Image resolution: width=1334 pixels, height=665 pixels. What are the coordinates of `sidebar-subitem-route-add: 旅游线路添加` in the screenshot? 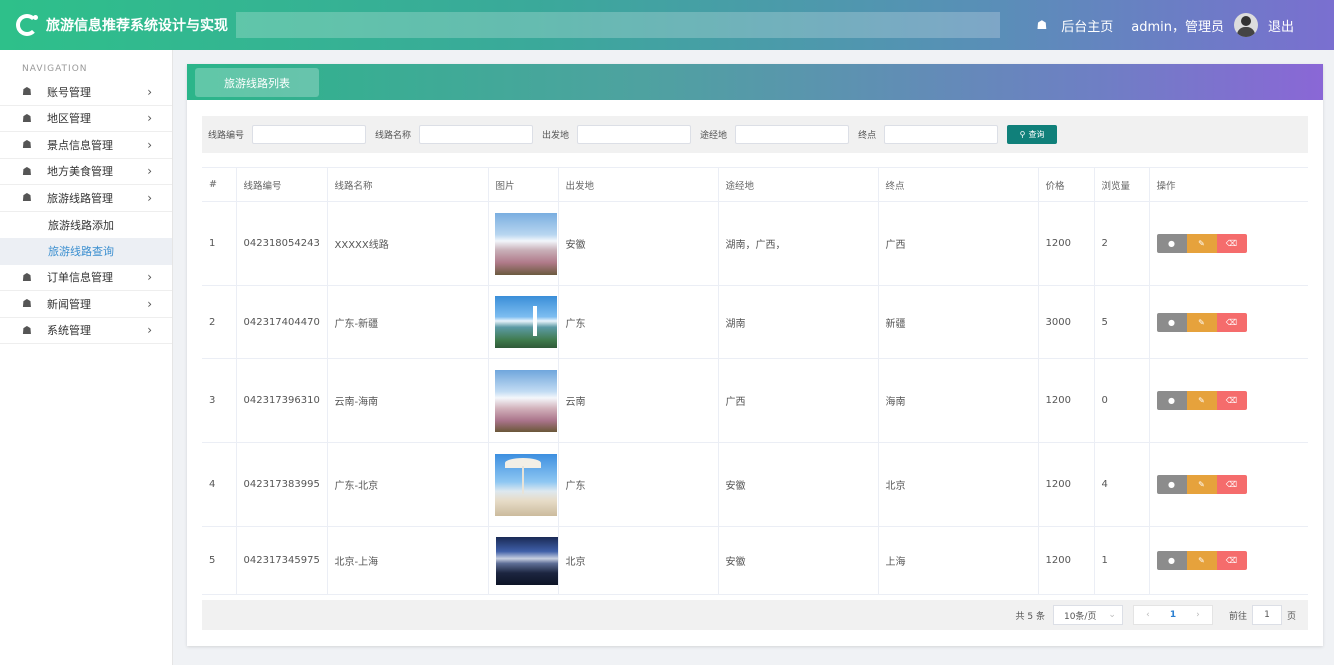 It's located at (86, 225).